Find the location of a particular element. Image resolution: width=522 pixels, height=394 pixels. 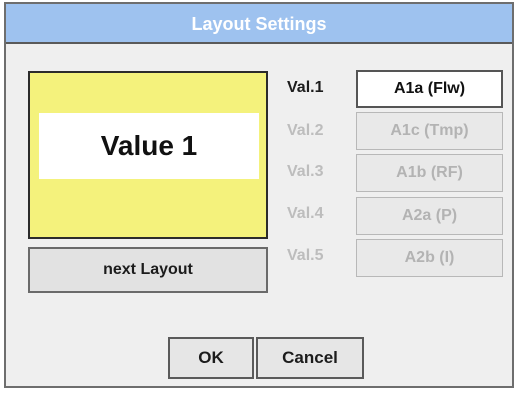

val-2-channel-button: A1c (Tmp) is located at coordinates (429, 131).